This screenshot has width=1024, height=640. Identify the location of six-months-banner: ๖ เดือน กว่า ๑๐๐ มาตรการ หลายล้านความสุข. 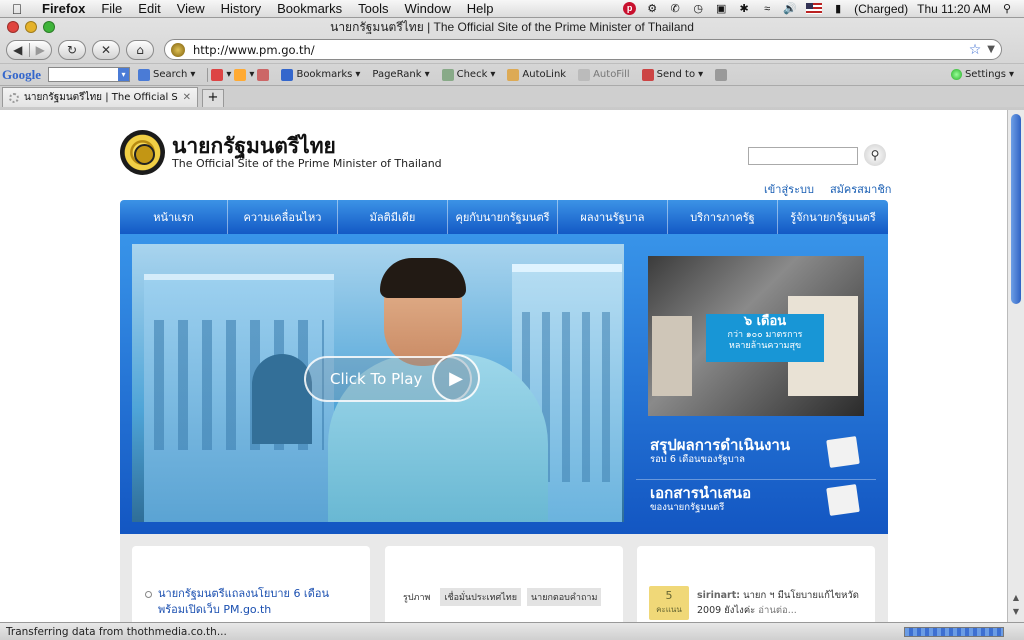
(765, 338).